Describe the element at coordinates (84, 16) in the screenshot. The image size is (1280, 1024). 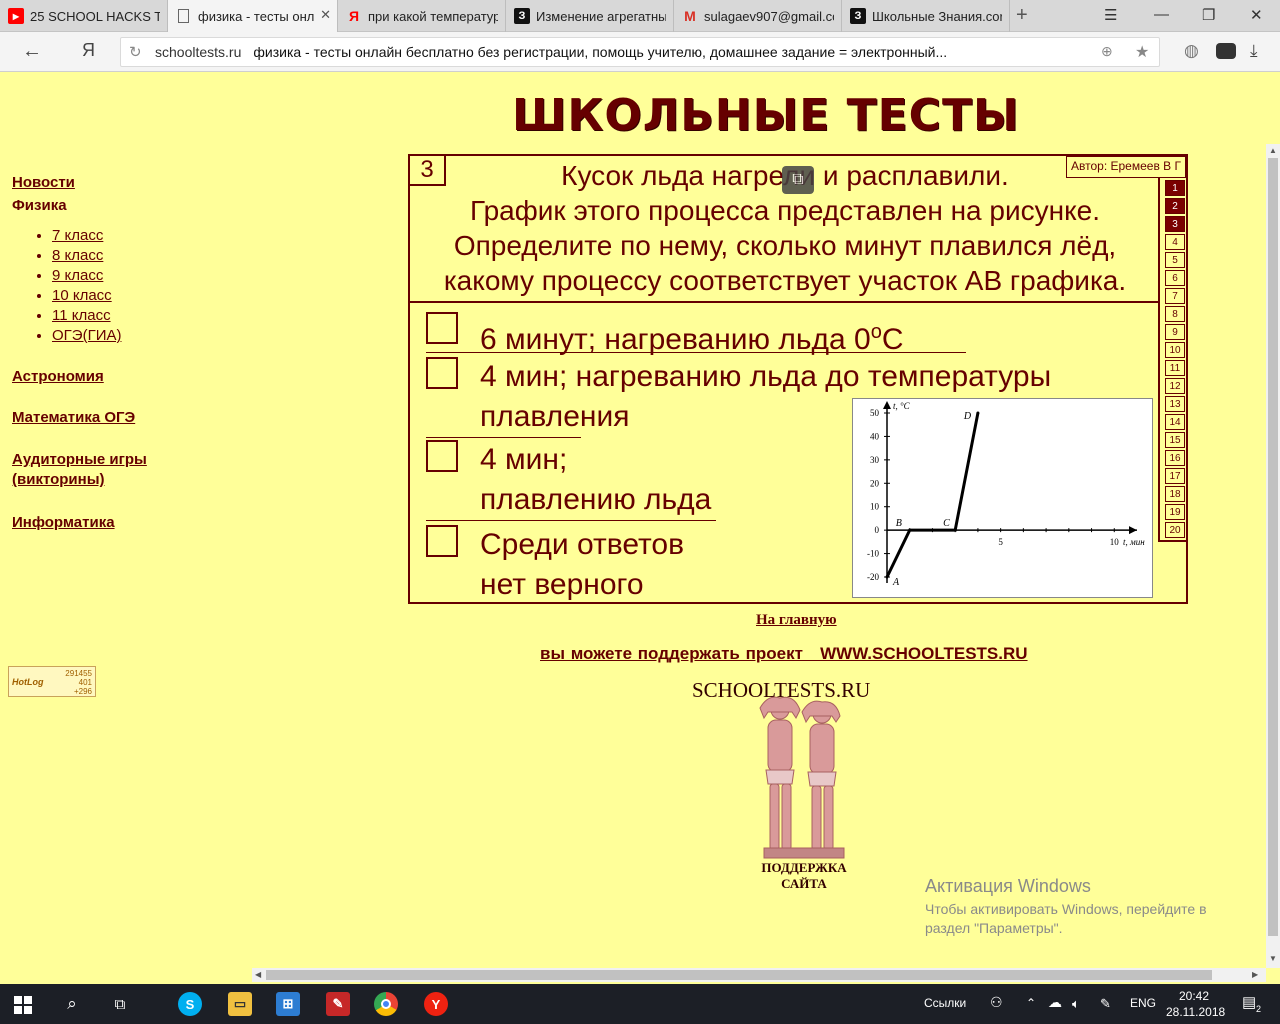
I see `tab-youtube: ▶ 25 SCHOOL HACKS TH` at that location.